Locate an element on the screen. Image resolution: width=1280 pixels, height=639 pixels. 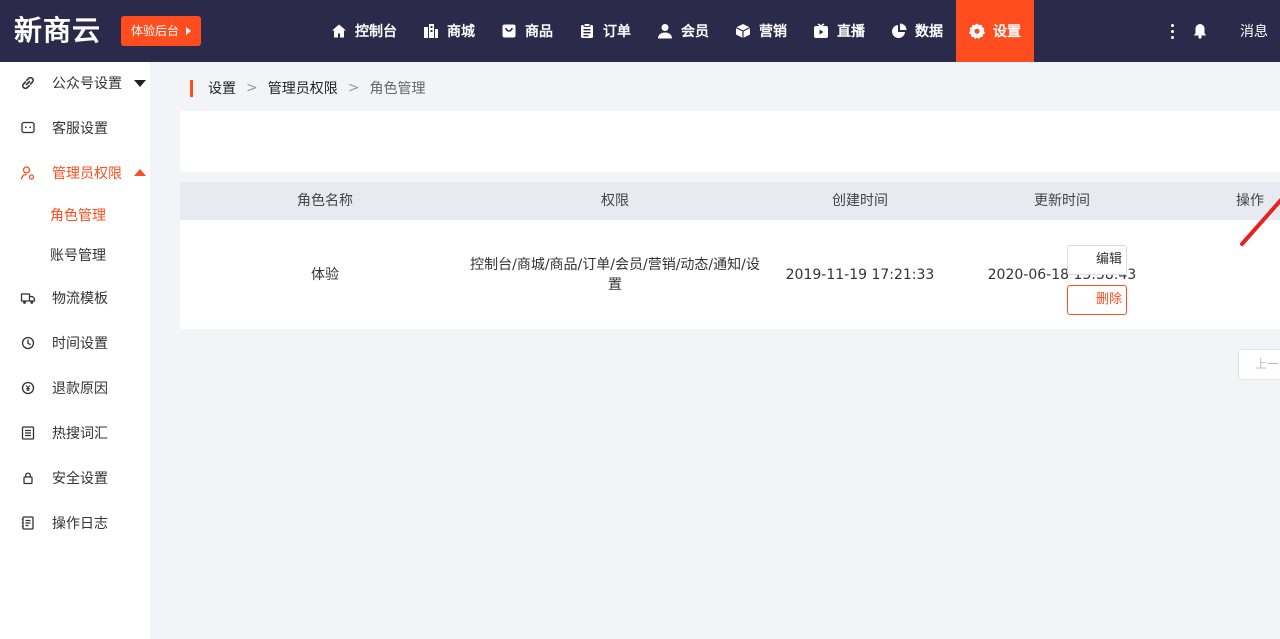
nav-item-products: 商品 is located at coordinates (527, 31).